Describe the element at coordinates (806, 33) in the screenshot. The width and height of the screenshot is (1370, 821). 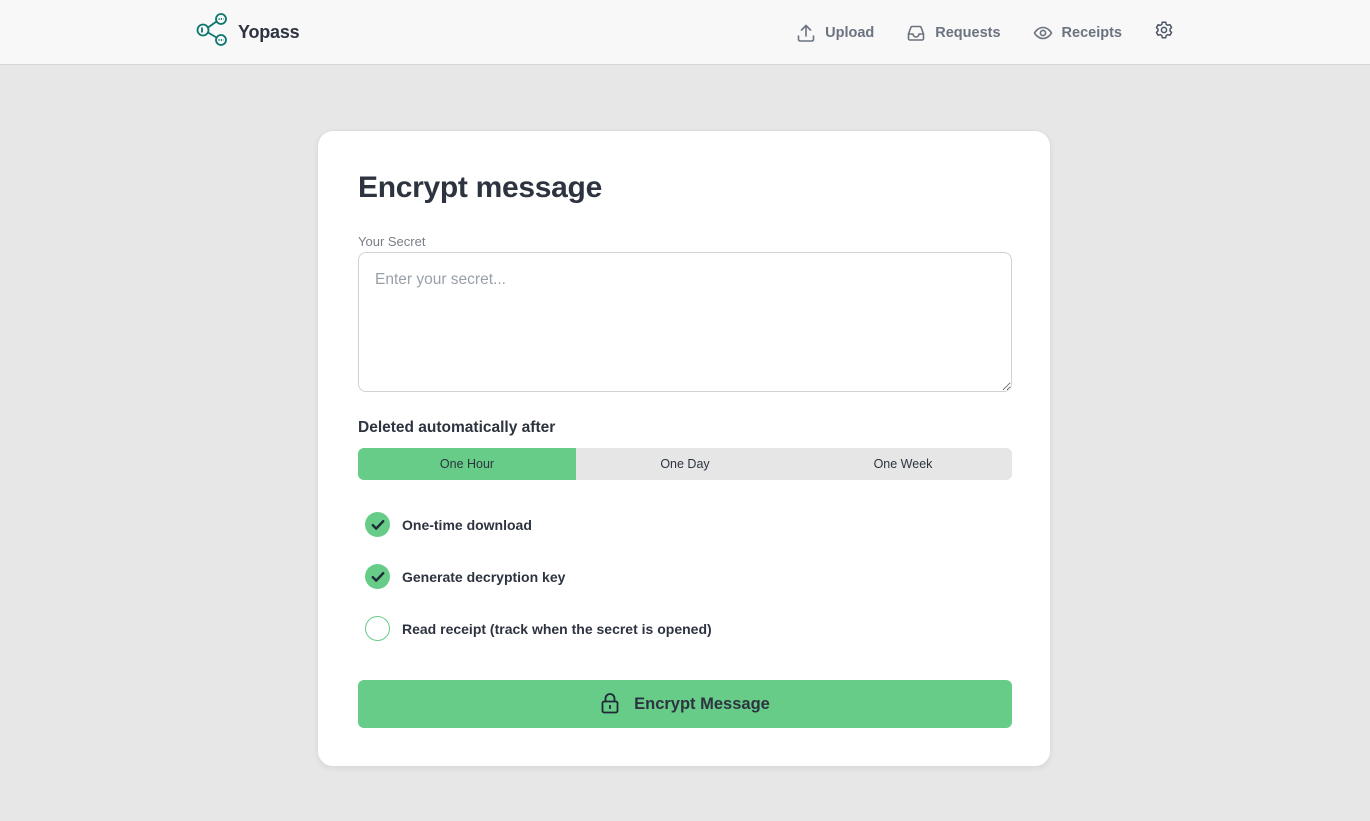
I see `upload-icon` at that location.